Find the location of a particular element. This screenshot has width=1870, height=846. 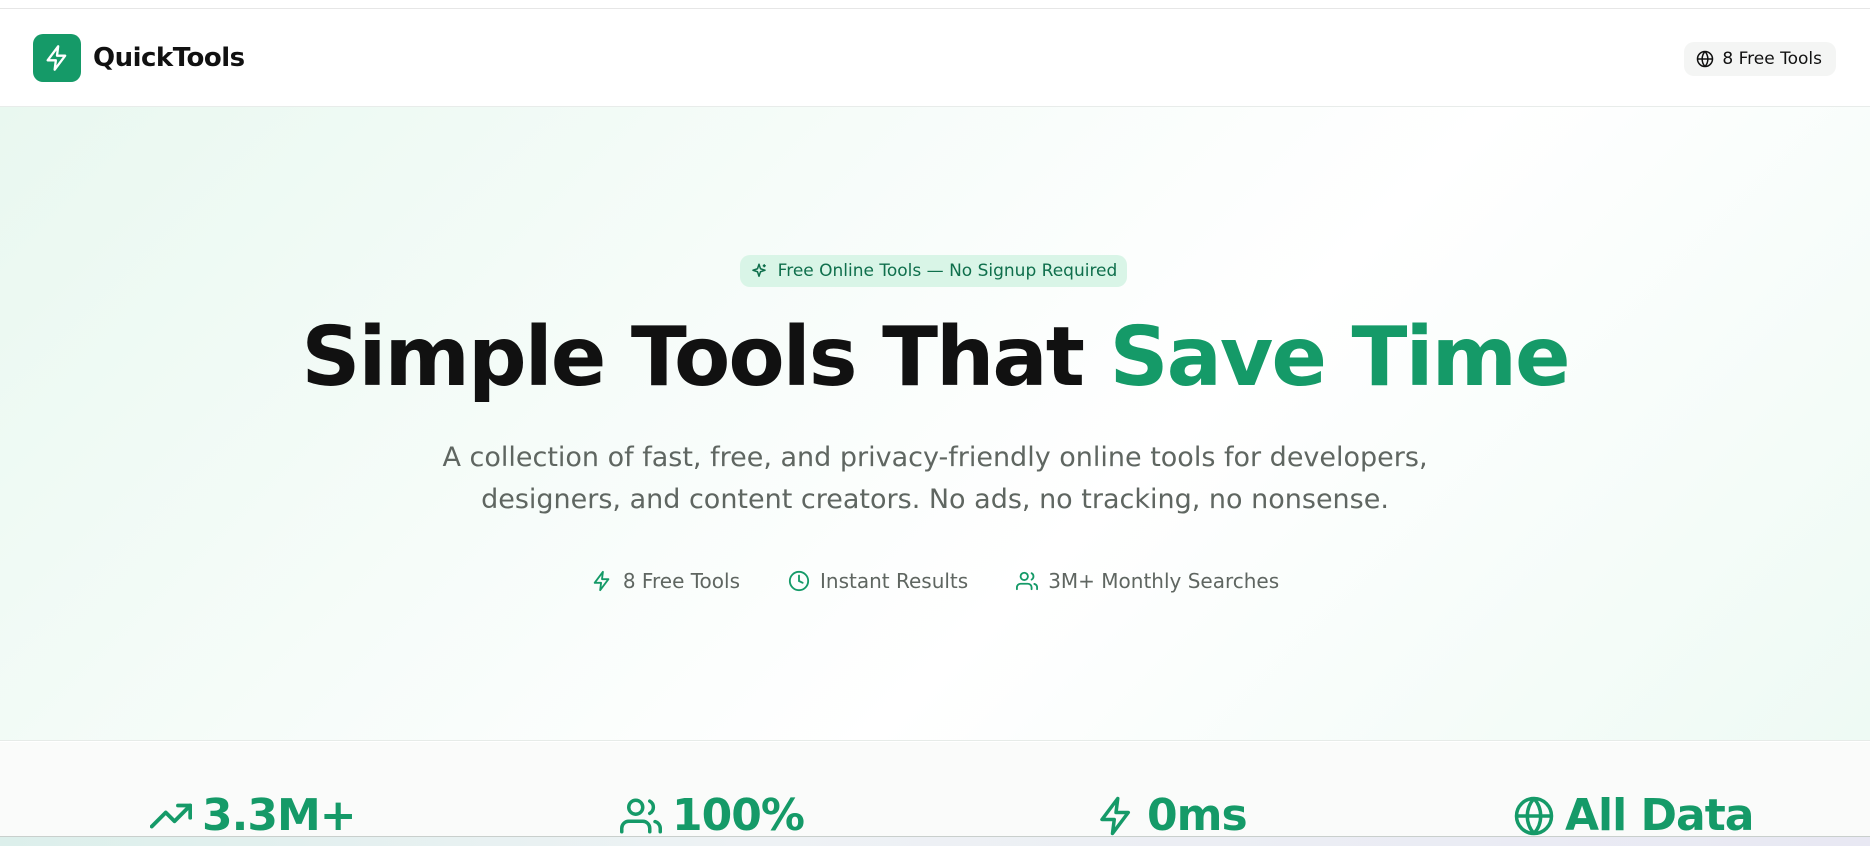

logo is located at coordinates (57, 58).